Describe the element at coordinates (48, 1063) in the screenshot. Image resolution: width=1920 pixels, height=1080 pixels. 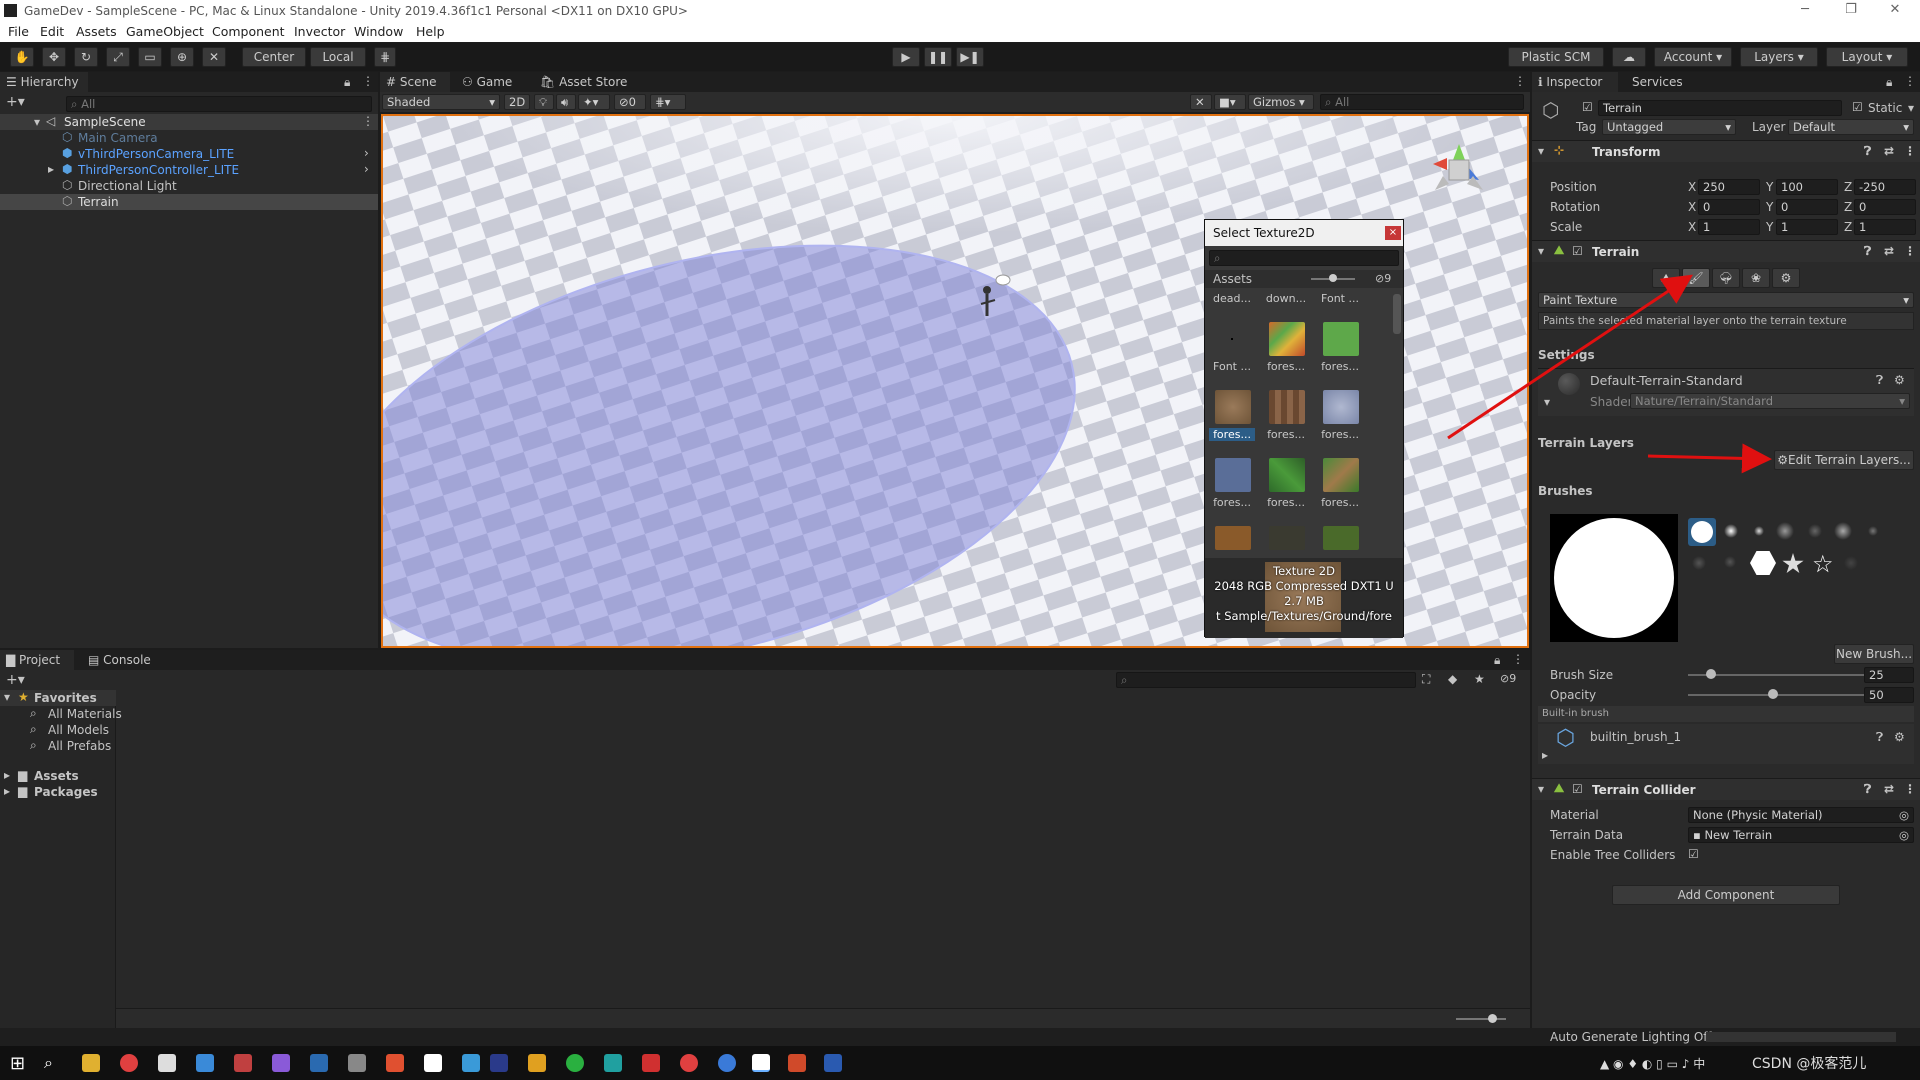
I see `search-icon: ⌕` at that location.